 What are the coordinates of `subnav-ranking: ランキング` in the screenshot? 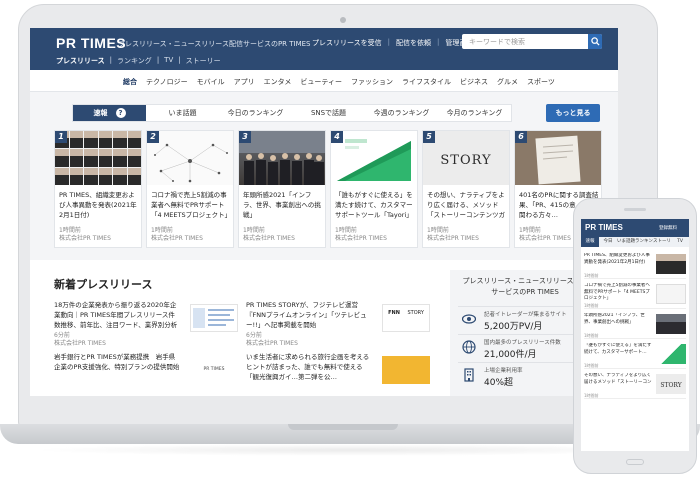 It's located at (134, 61).